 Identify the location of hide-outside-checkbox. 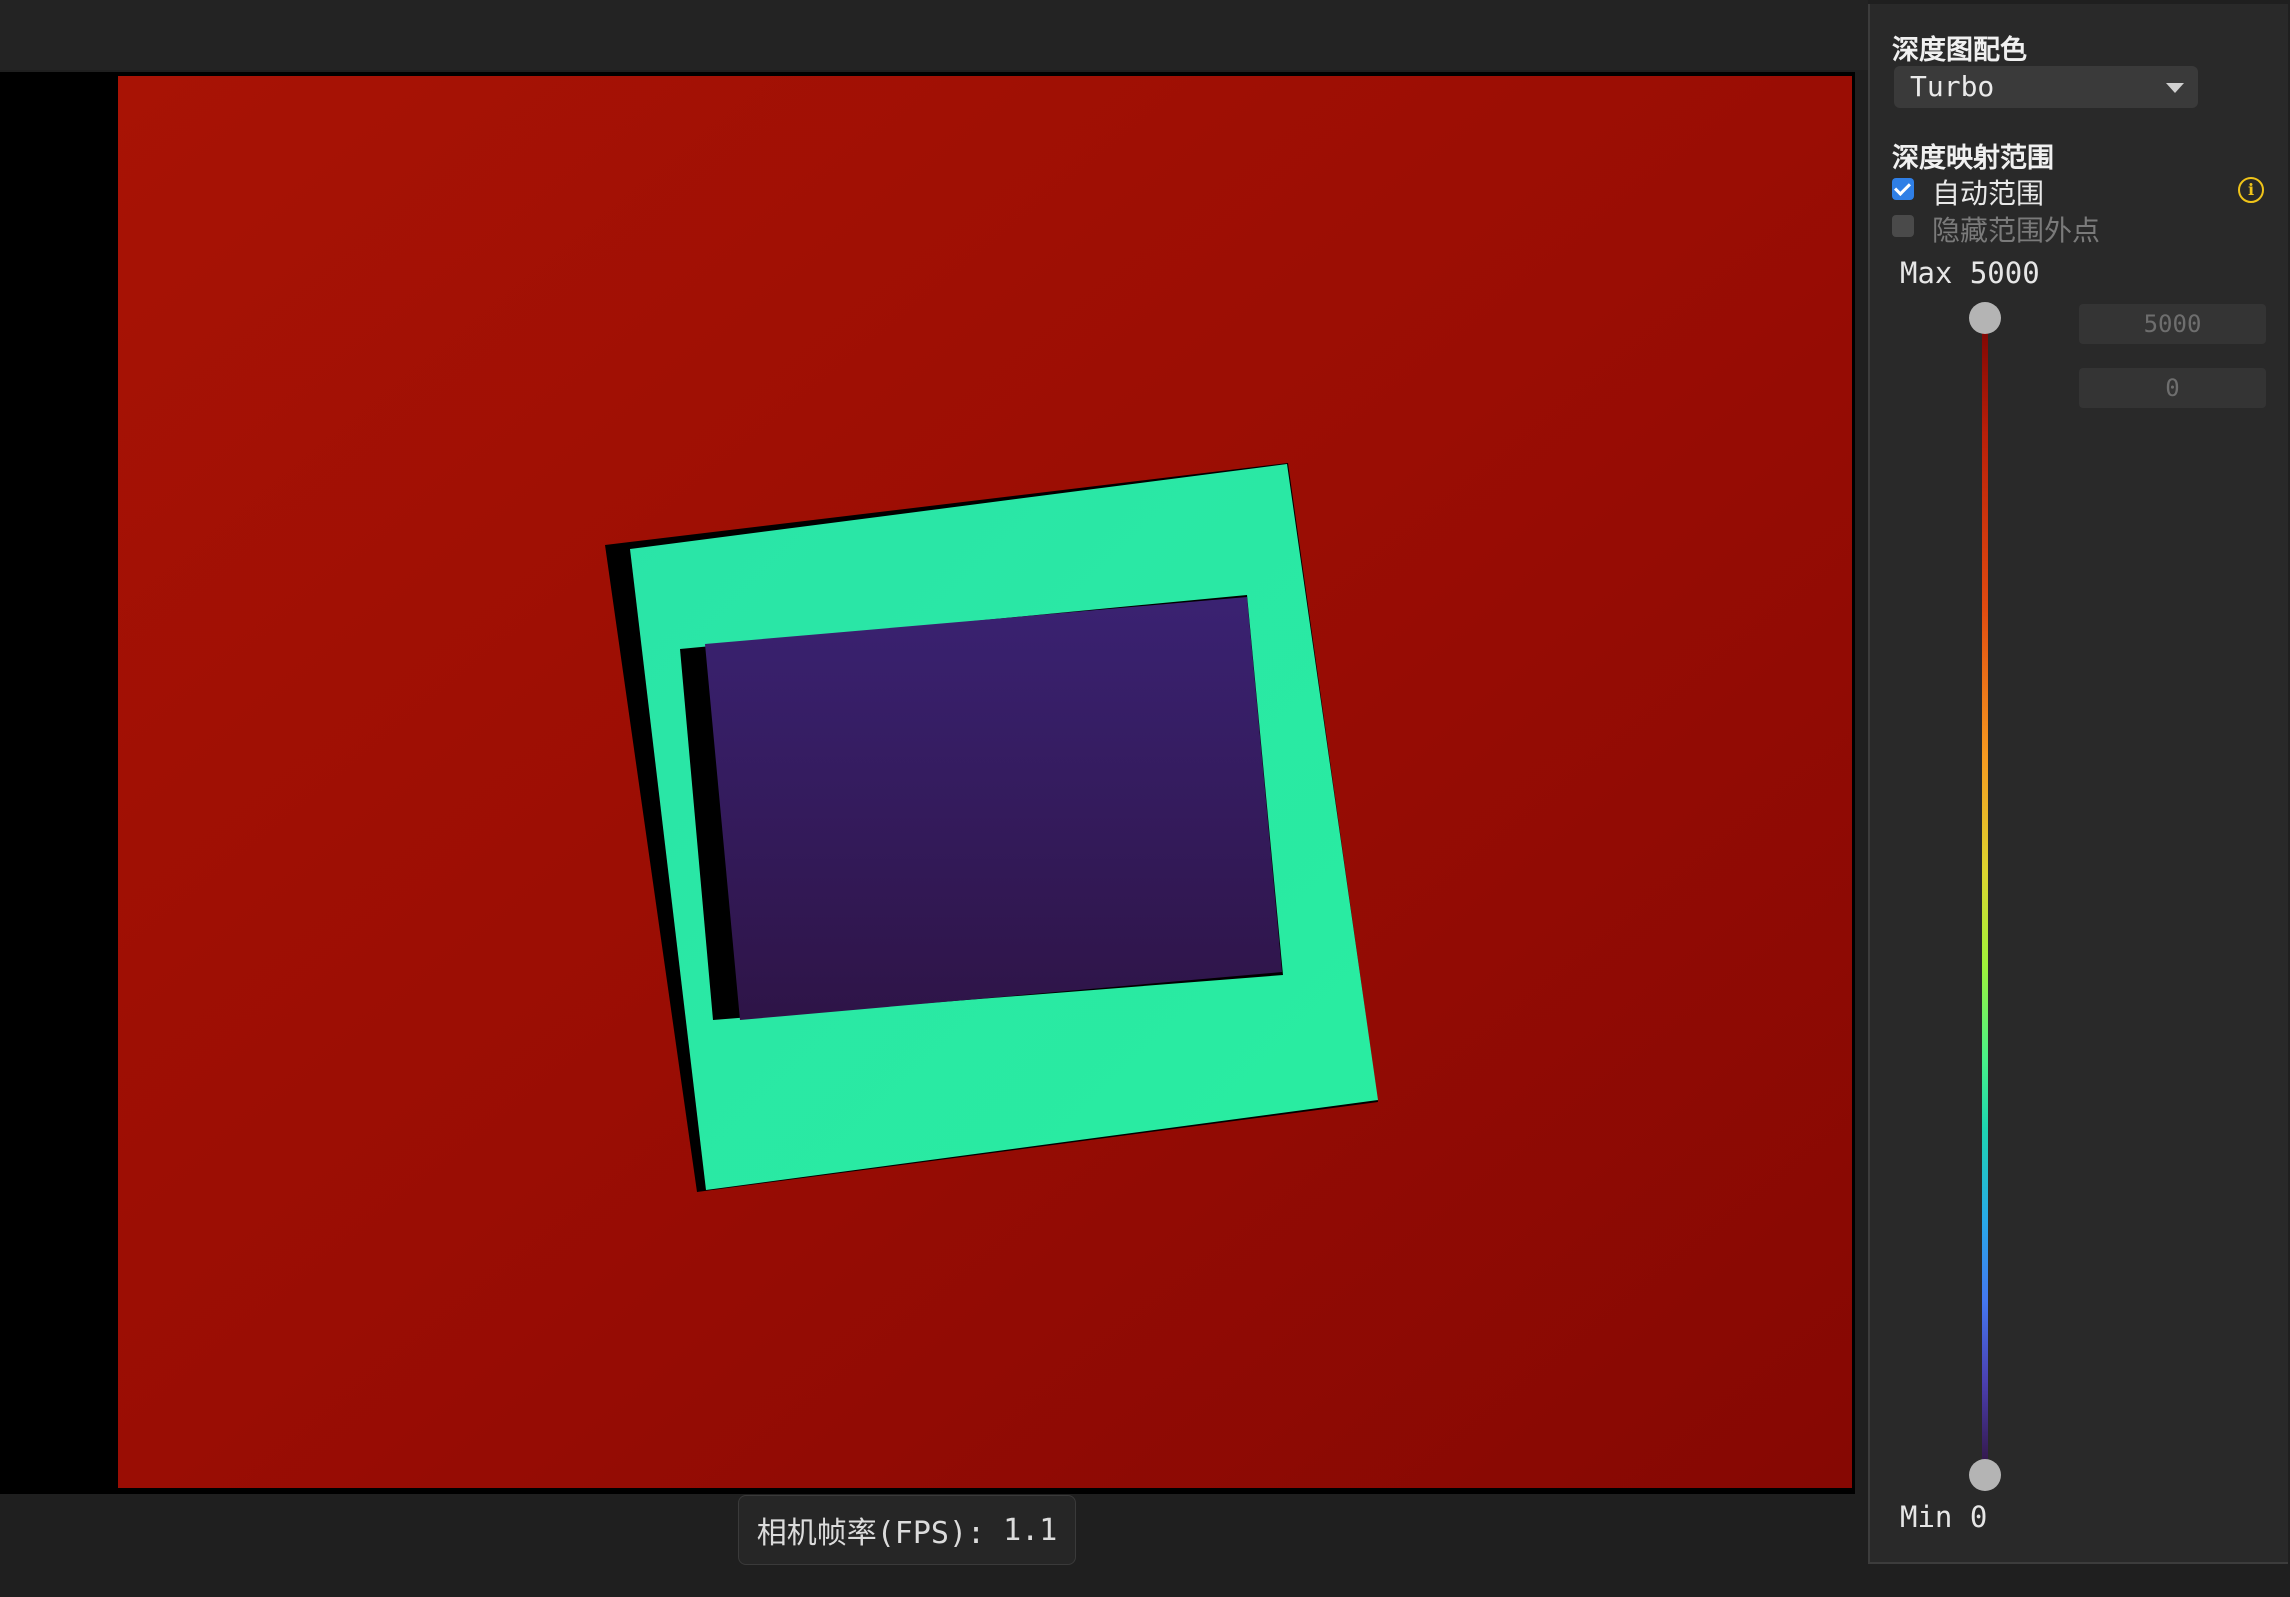
(1903, 226).